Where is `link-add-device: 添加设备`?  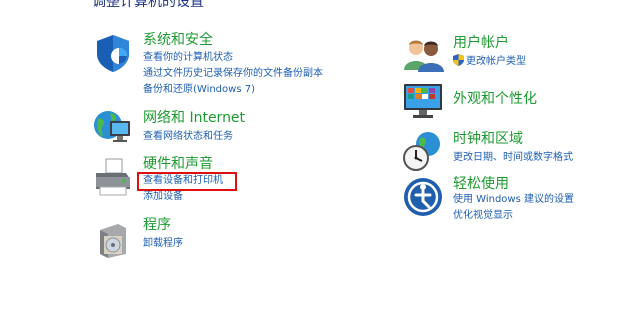 link-add-device: 添加设备 is located at coordinates (163, 197).